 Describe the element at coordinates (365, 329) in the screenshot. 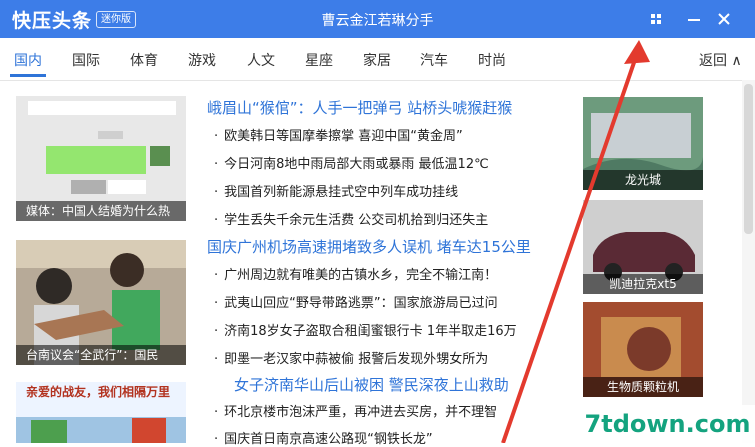

I see `news-item: 济南18岁女子盗取合租闺蜜银行卡 1年半取走16万` at that location.